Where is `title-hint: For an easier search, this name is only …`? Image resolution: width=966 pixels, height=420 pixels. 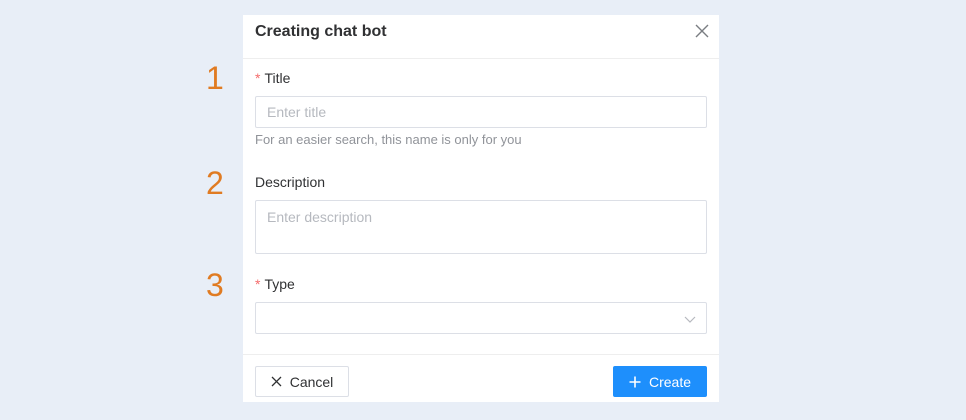 title-hint: For an easier search, this name is only … is located at coordinates (388, 139).